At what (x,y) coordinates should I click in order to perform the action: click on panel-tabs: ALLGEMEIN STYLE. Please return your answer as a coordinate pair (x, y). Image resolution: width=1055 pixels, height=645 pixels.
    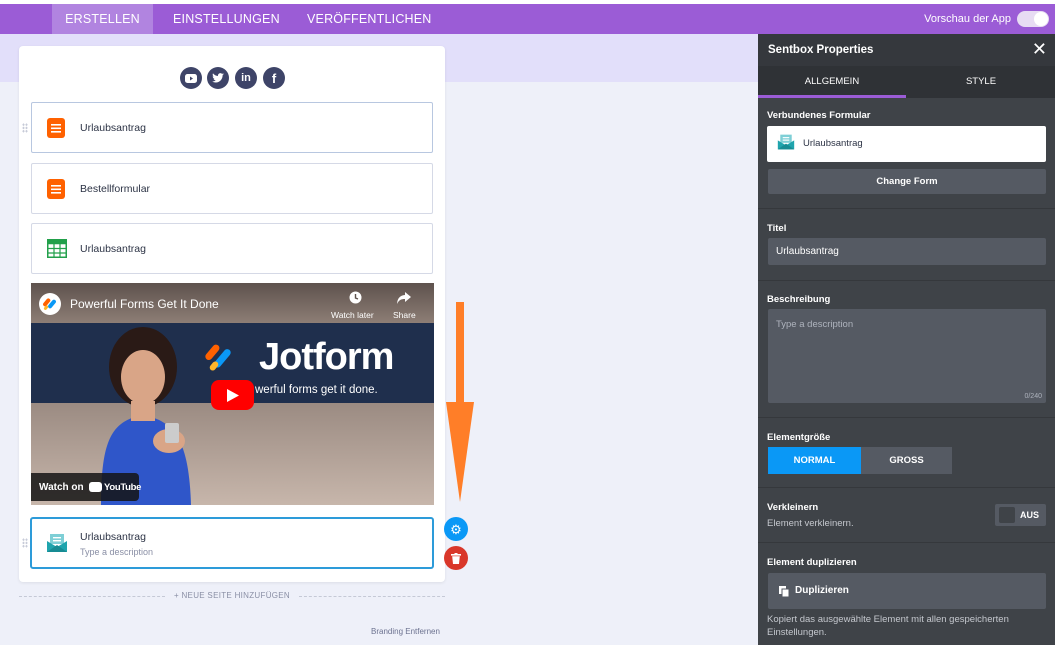
    Looking at the image, I should click on (906, 82).